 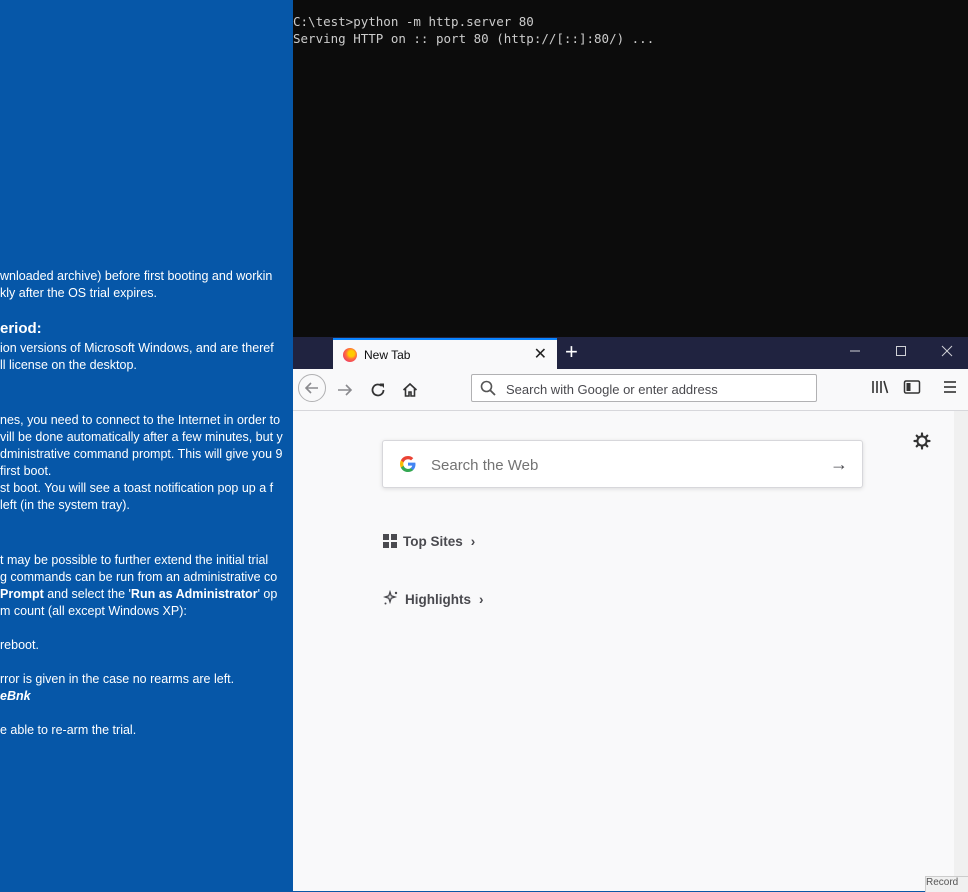 What do you see at coordinates (950, 387) in the screenshot?
I see `hamburger-menu-icon` at bounding box center [950, 387].